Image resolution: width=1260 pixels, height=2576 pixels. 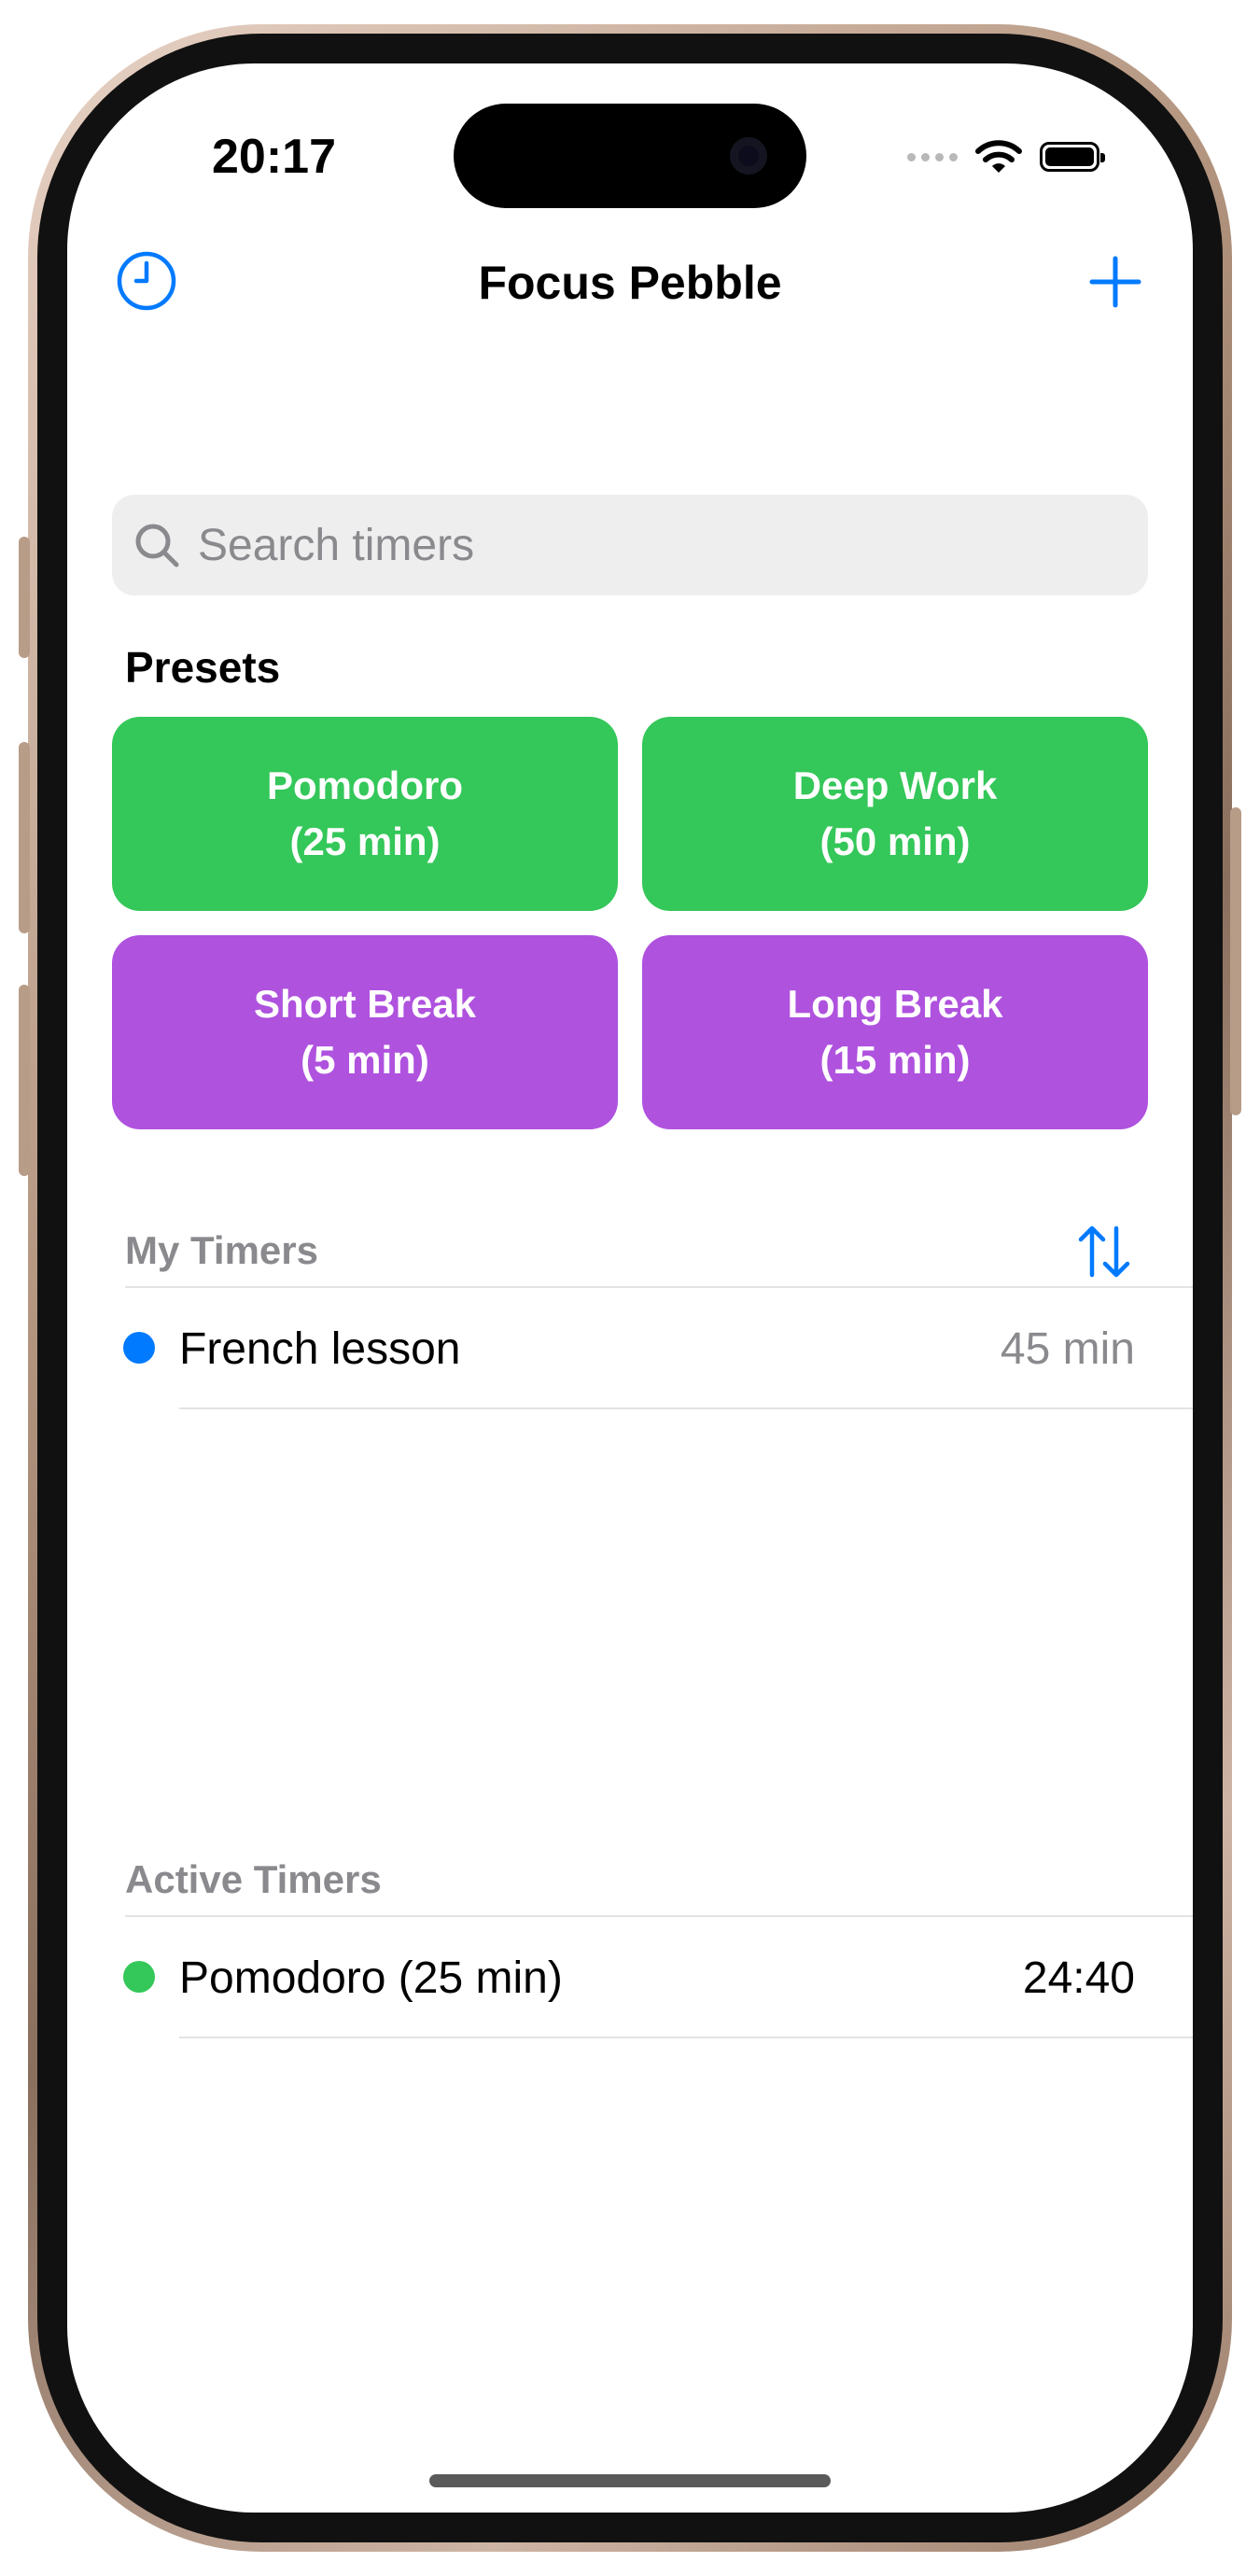 I want to click on preset-name: Short Break, so click(x=365, y=1004).